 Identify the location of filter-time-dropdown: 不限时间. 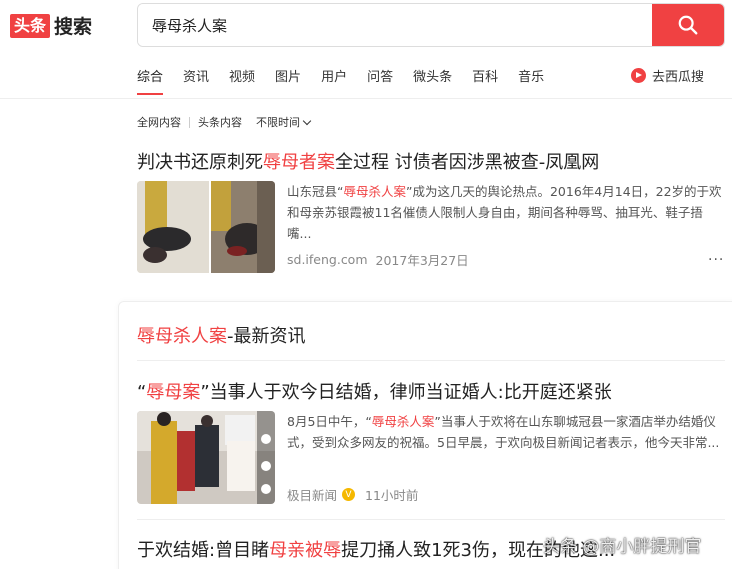
(284, 122).